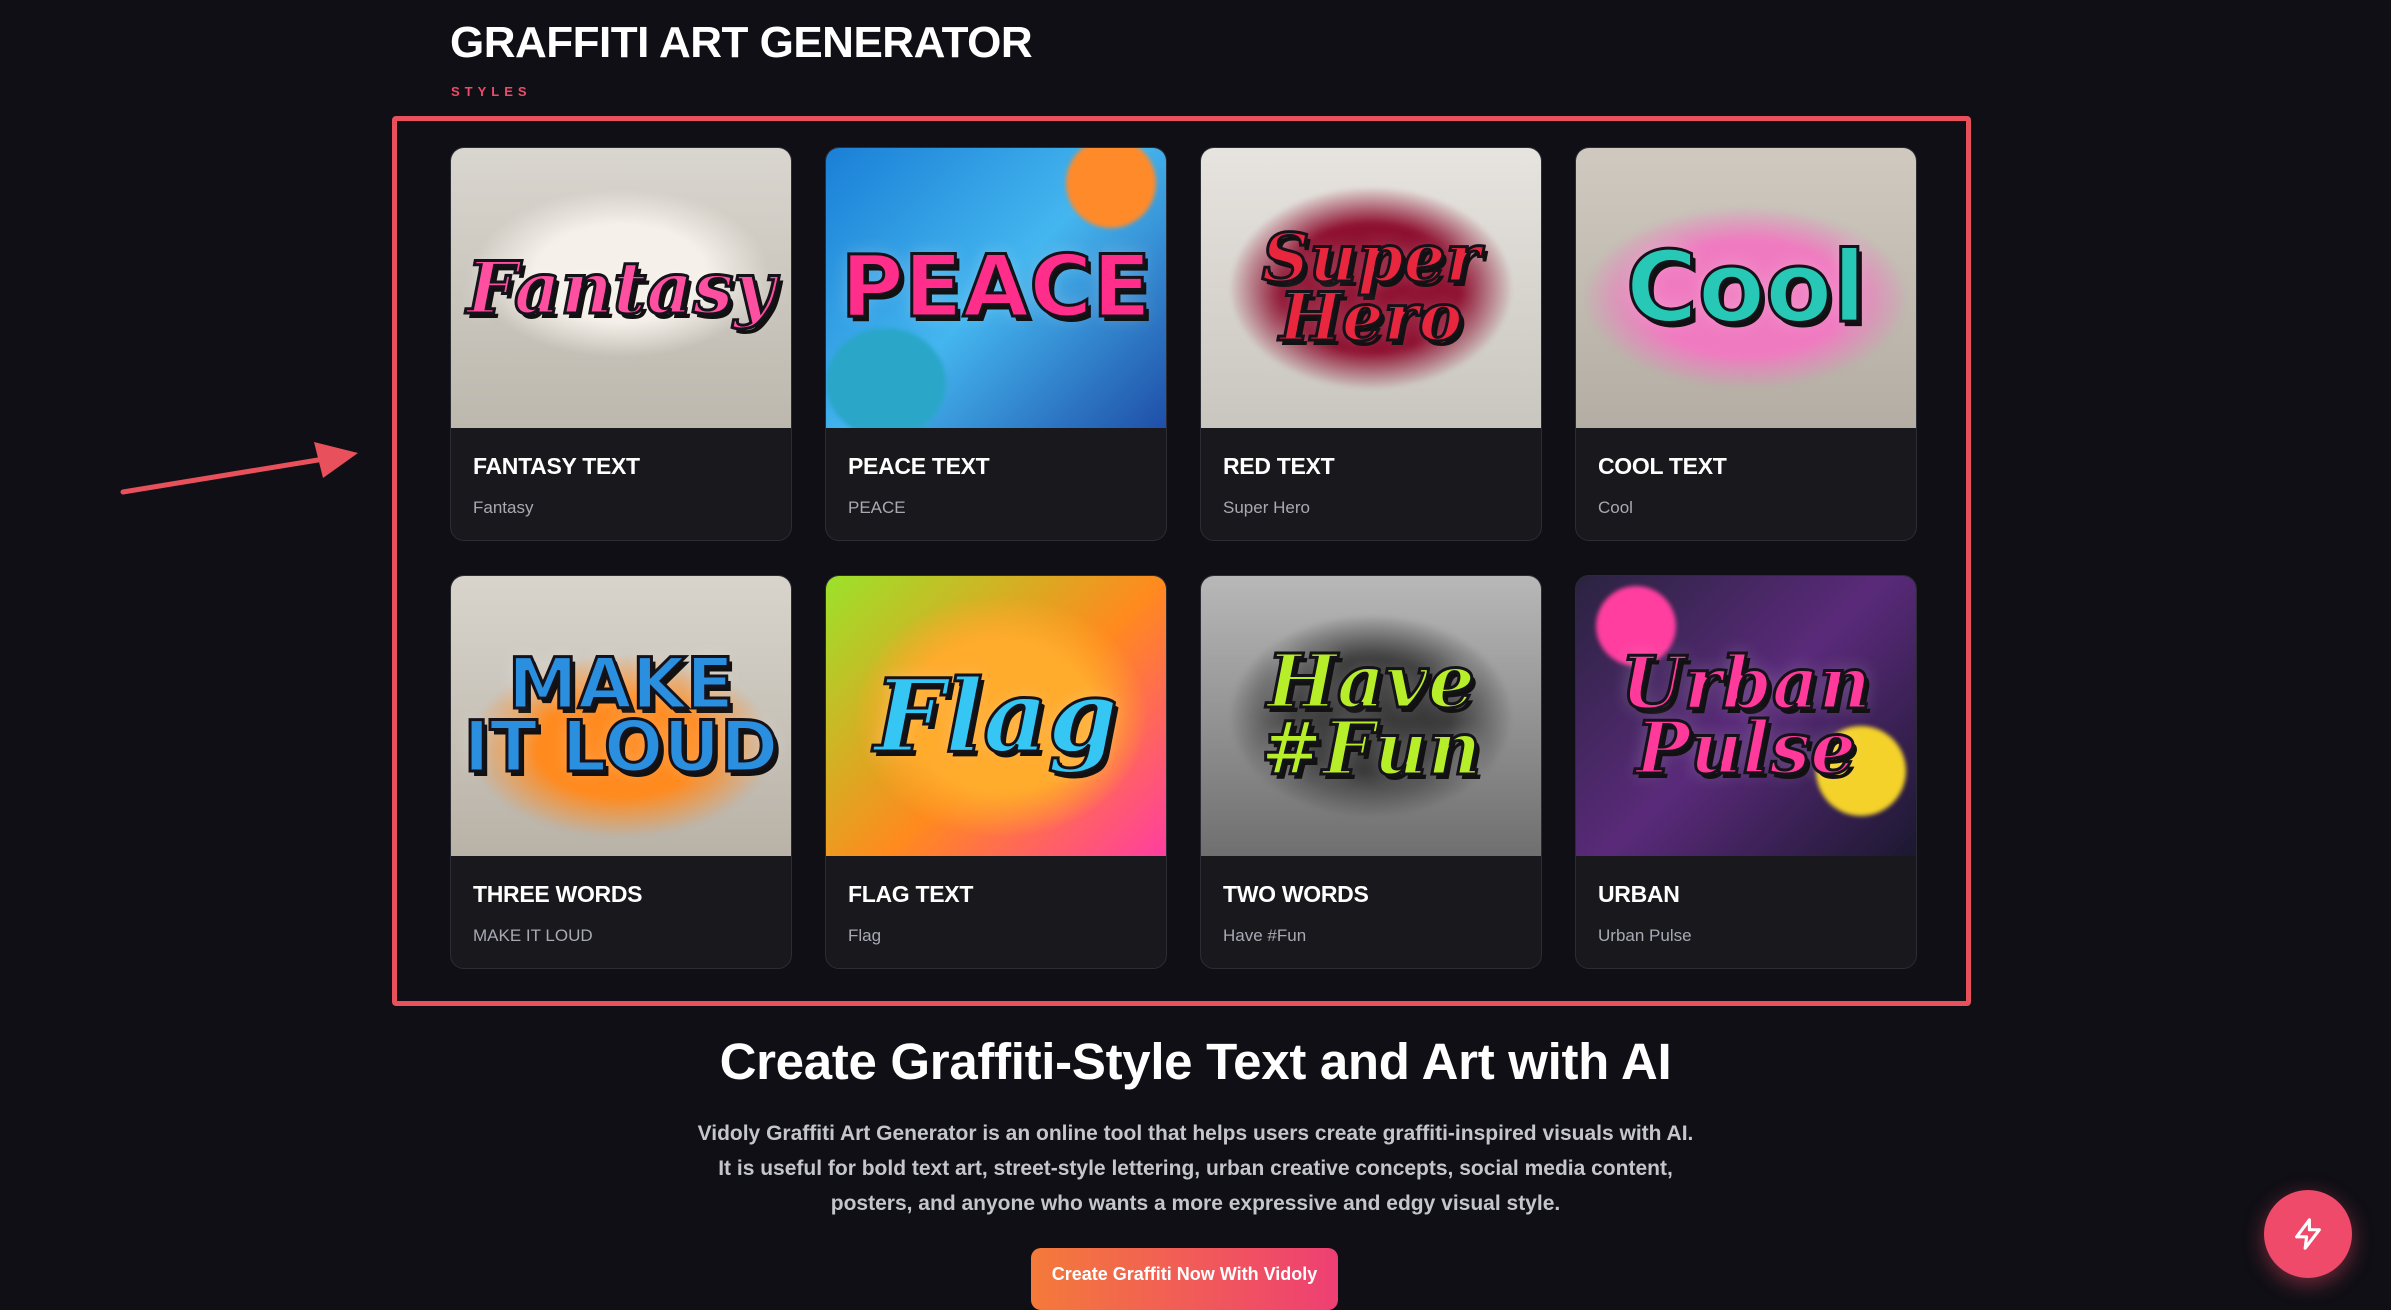 The image size is (2391, 1310). I want to click on style-thumbnail: Cool, so click(1746, 288).